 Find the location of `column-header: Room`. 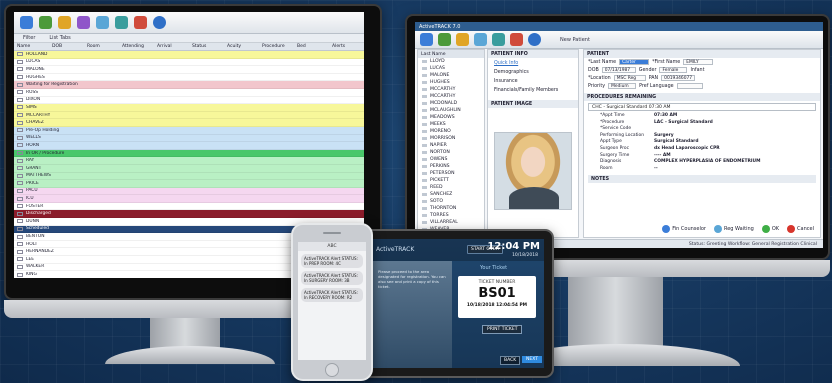

column-header: Room is located at coordinates (101, 46).